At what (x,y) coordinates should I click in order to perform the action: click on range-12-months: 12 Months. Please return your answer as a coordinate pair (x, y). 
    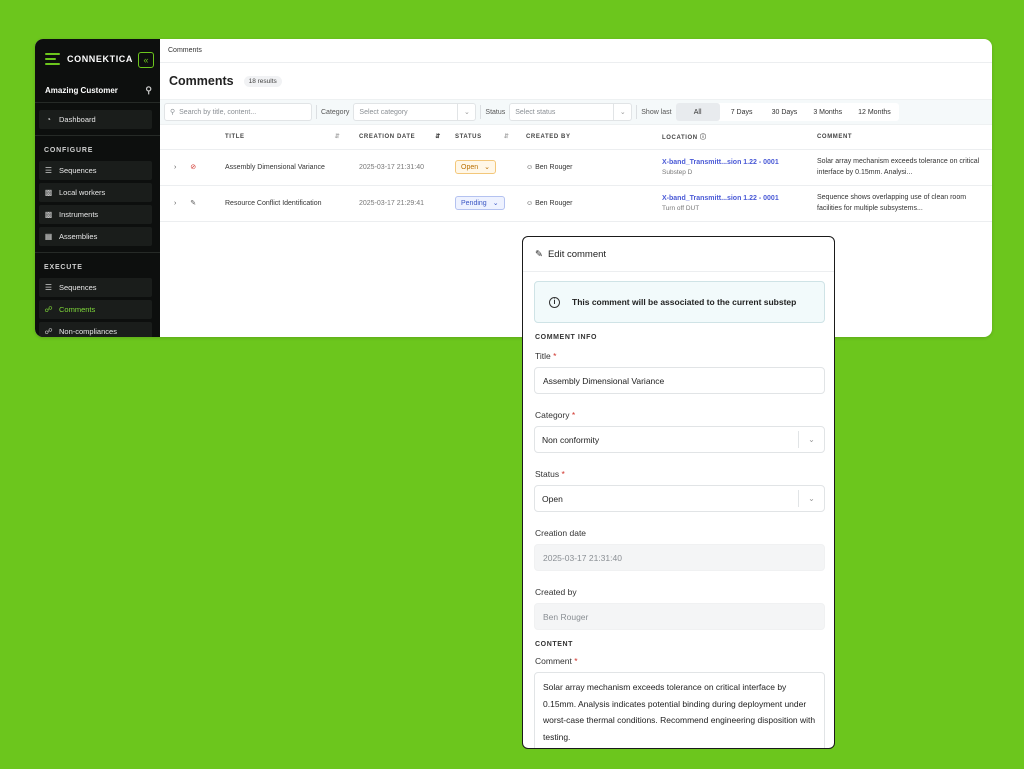
    Looking at the image, I should click on (874, 112).